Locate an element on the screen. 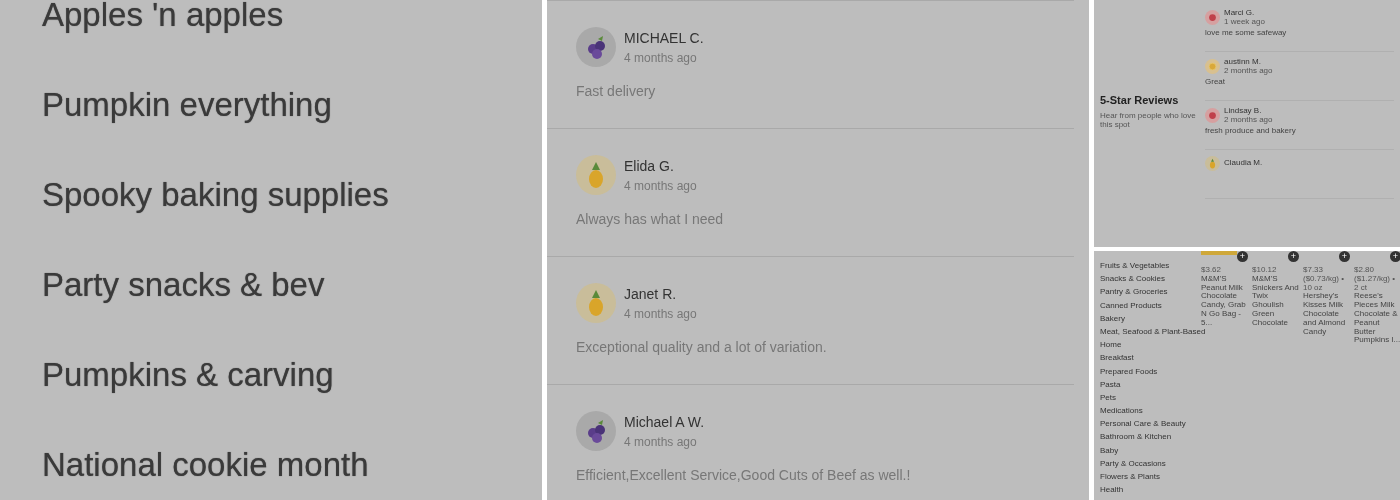 The height and width of the screenshot is (500, 1400). reviewer-name: Michael A W. is located at coordinates (664, 422).